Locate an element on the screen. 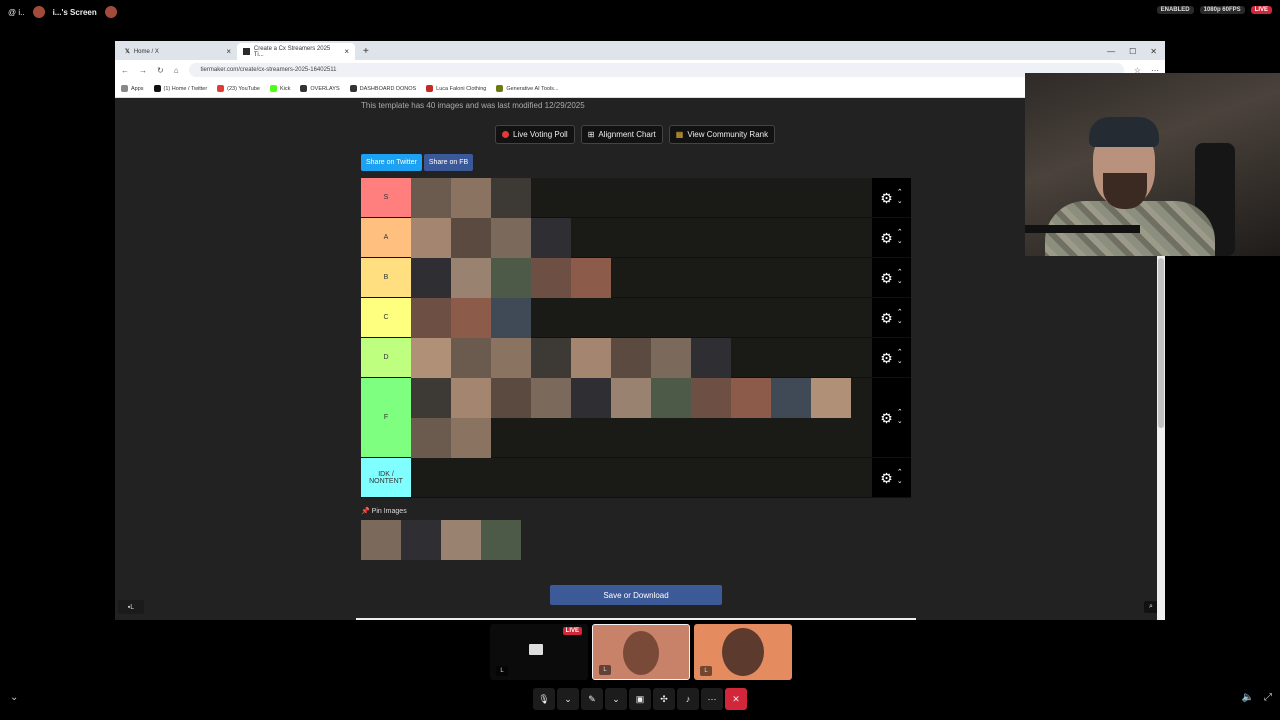 The height and width of the screenshot is (720, 1280). tier-label: B is located at coordinates (386, 277).